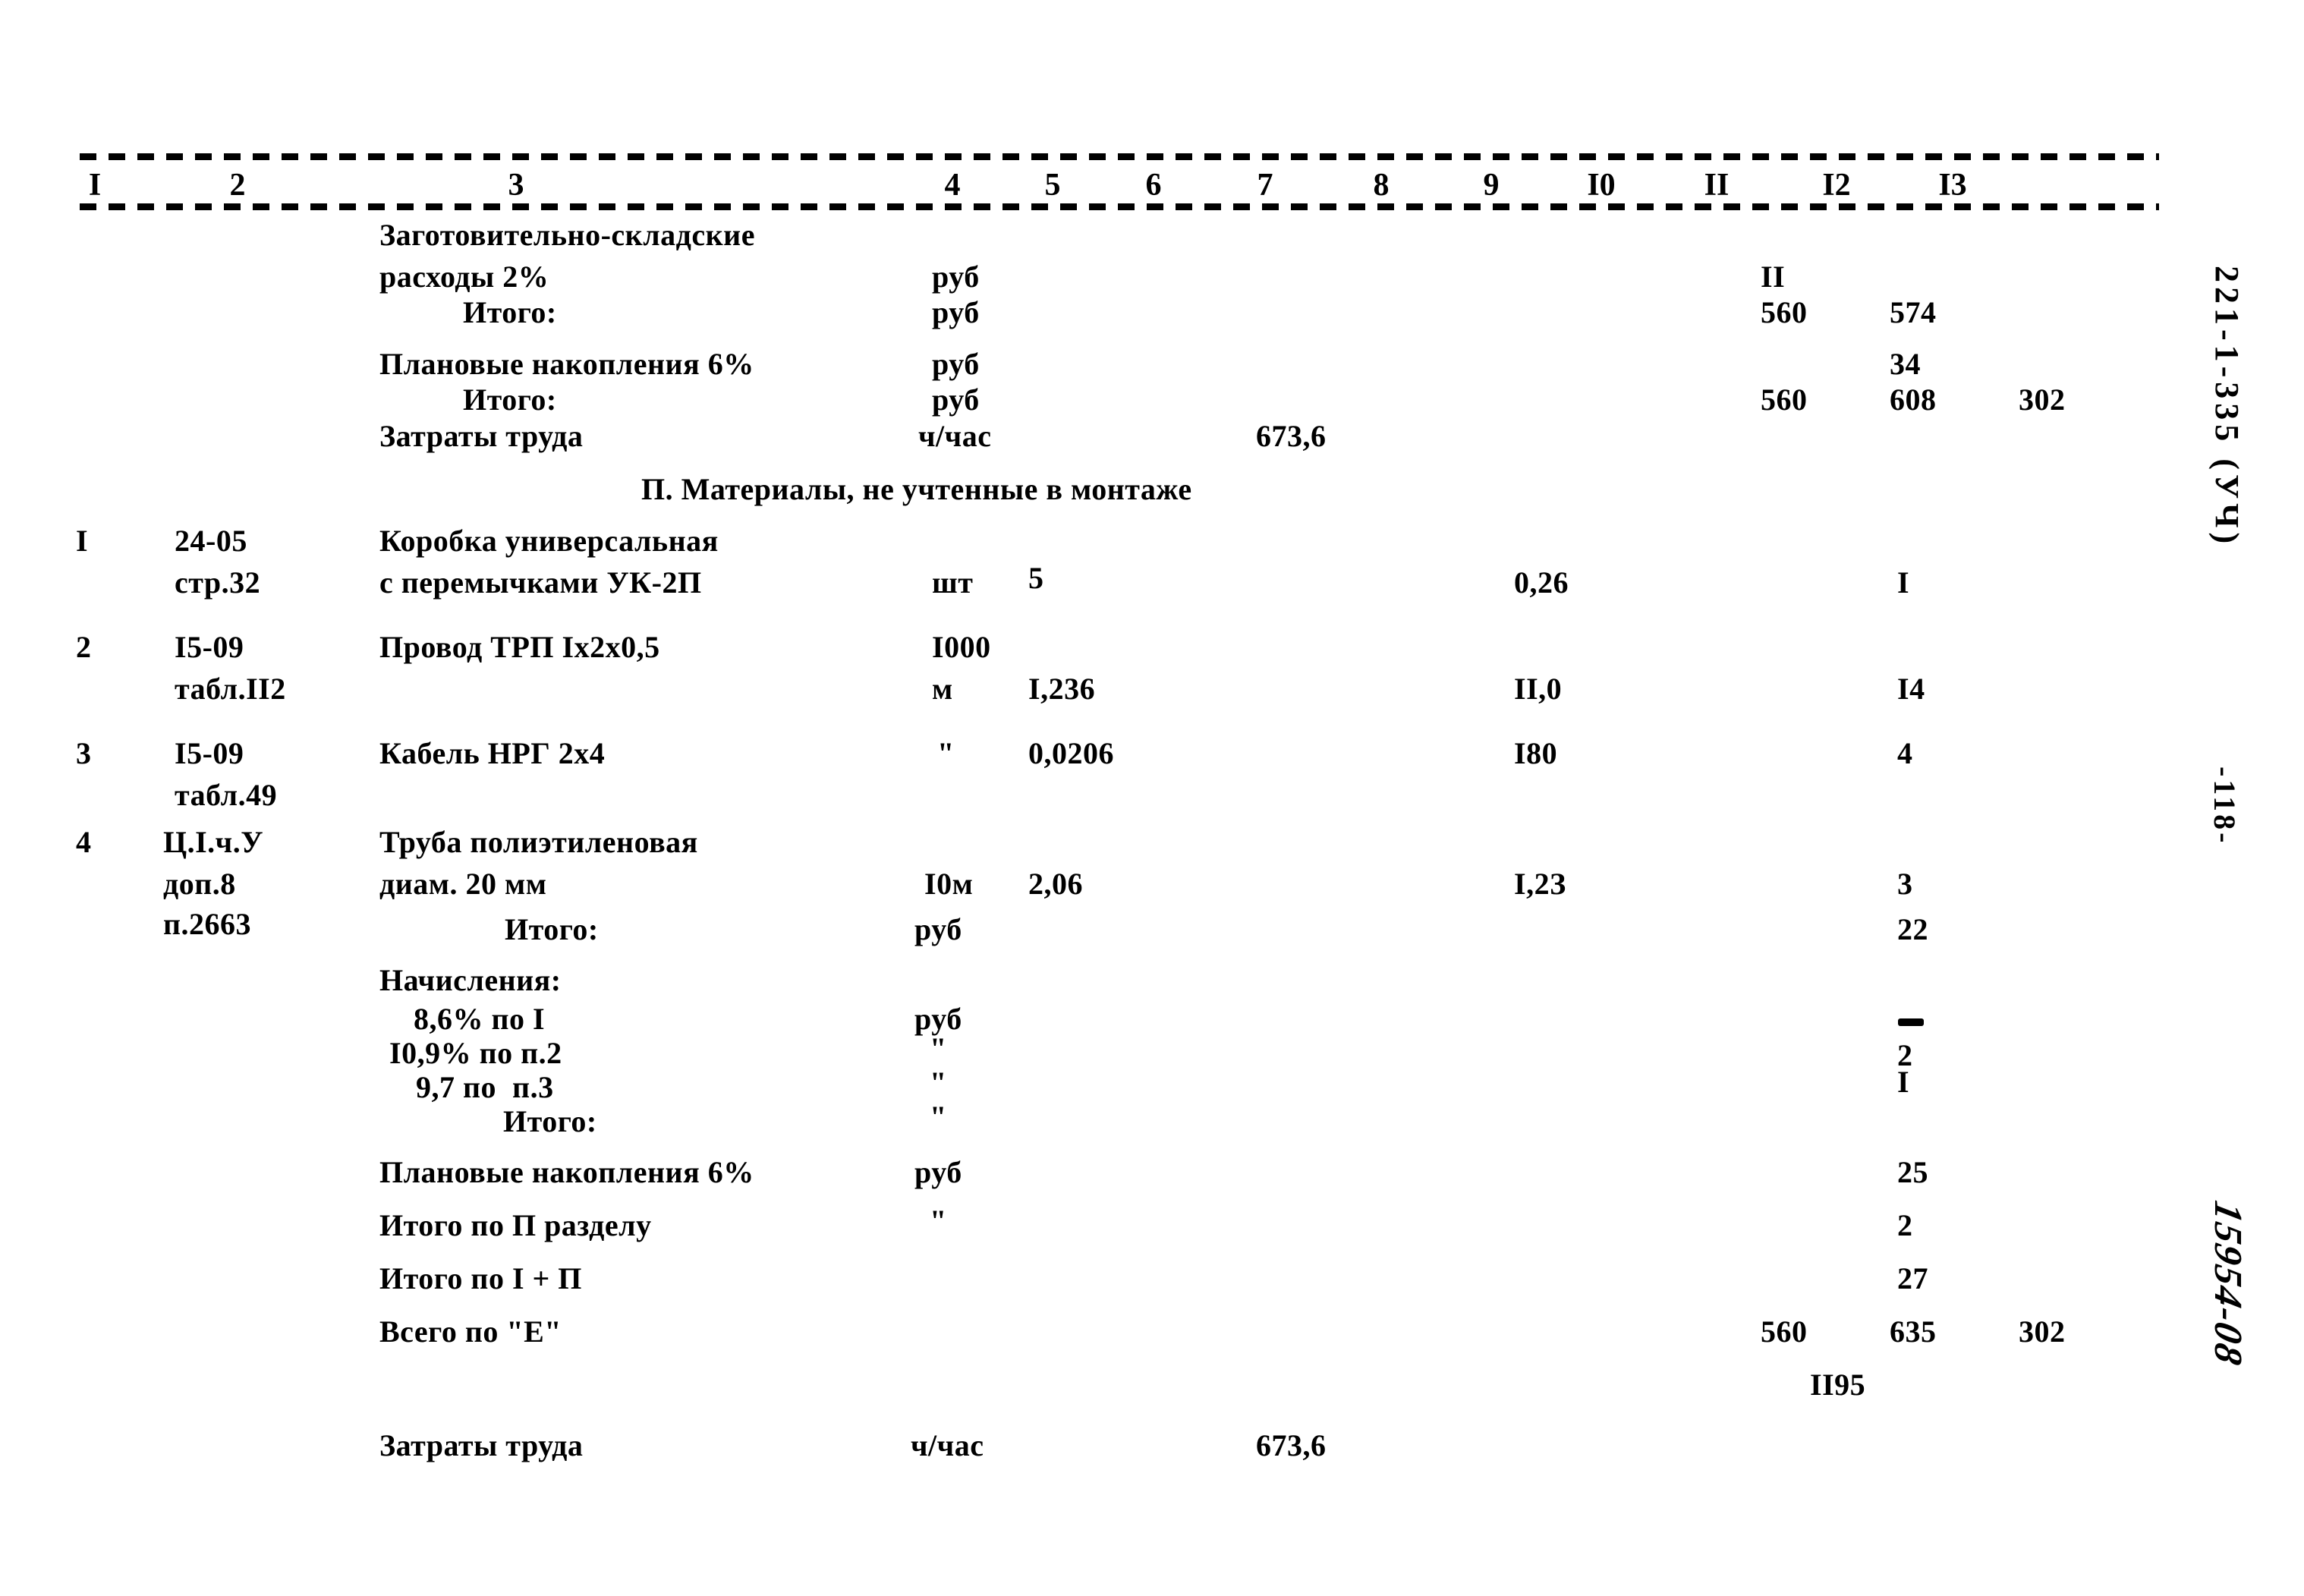  Describe the element at coordinates (1773, 277) in the screenshot. I see `top-row-0-col11: II` at that location.